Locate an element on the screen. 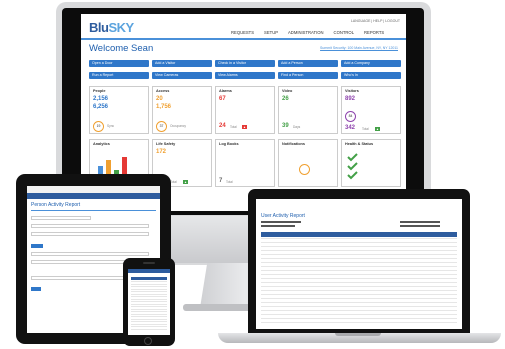  tile-log-books: Log Books 7 Total is located at coordinates (245, 163).